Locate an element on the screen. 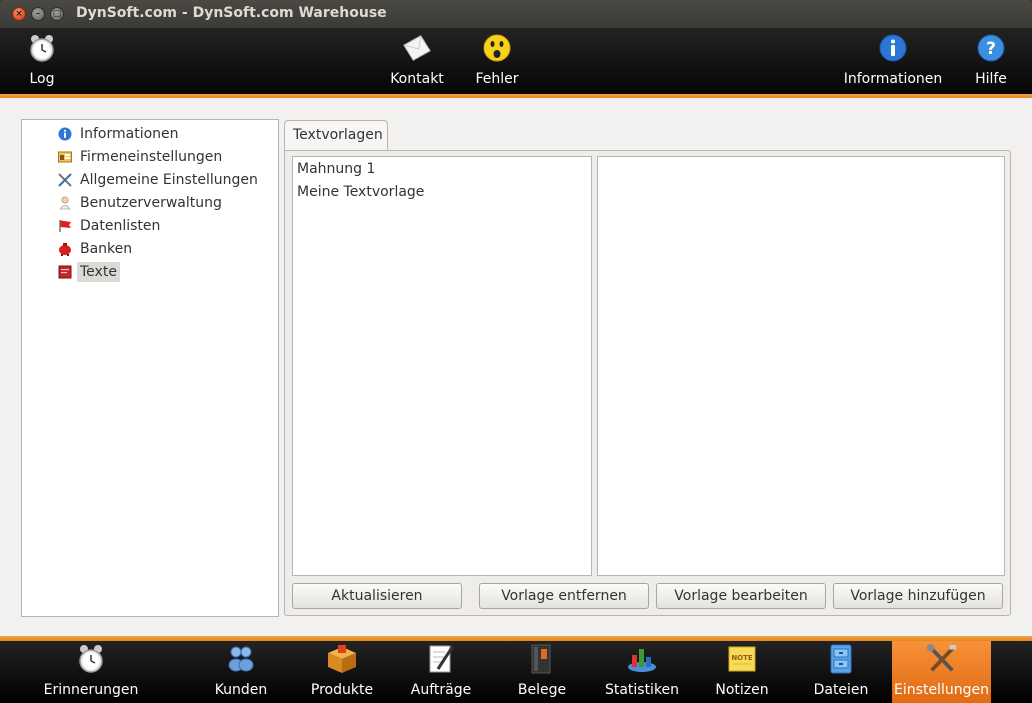  nav-statistiken: Statistiken is located at coordinates (642, 672).